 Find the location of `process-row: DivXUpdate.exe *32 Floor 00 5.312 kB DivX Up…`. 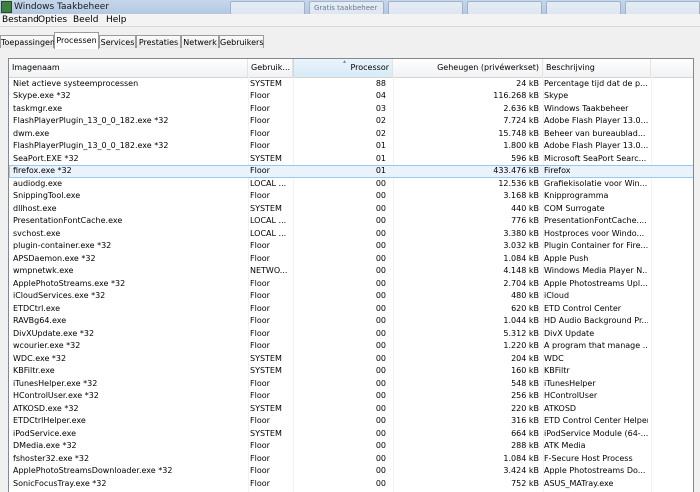

process-row: DivXUpdate.exe *32 Floor 00 5.312 kB DivX Up… is located at coordinates (351, 334).